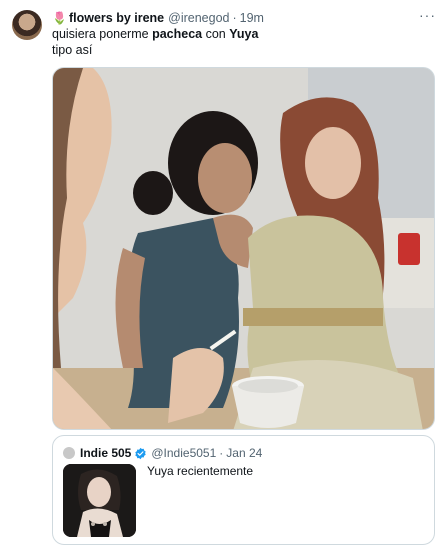 This screenshot has height=548, width=448. What do you see at coordinates (116, 18) in the screenshot?
I see `author-display-name: flowers by irene` at bounding box center [116, 18].